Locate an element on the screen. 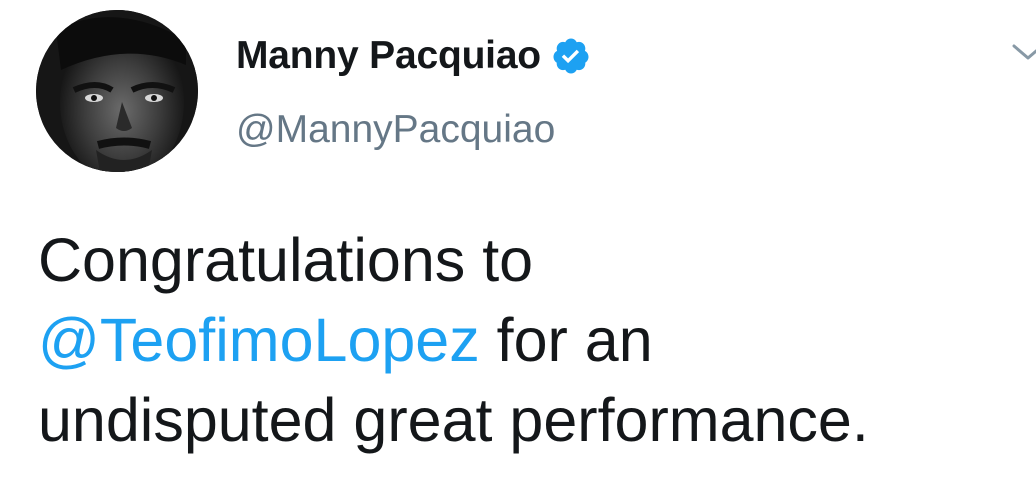 This screenshot has height=495, width=1036. verified-badge-icon is located at coordinates (571, 56).